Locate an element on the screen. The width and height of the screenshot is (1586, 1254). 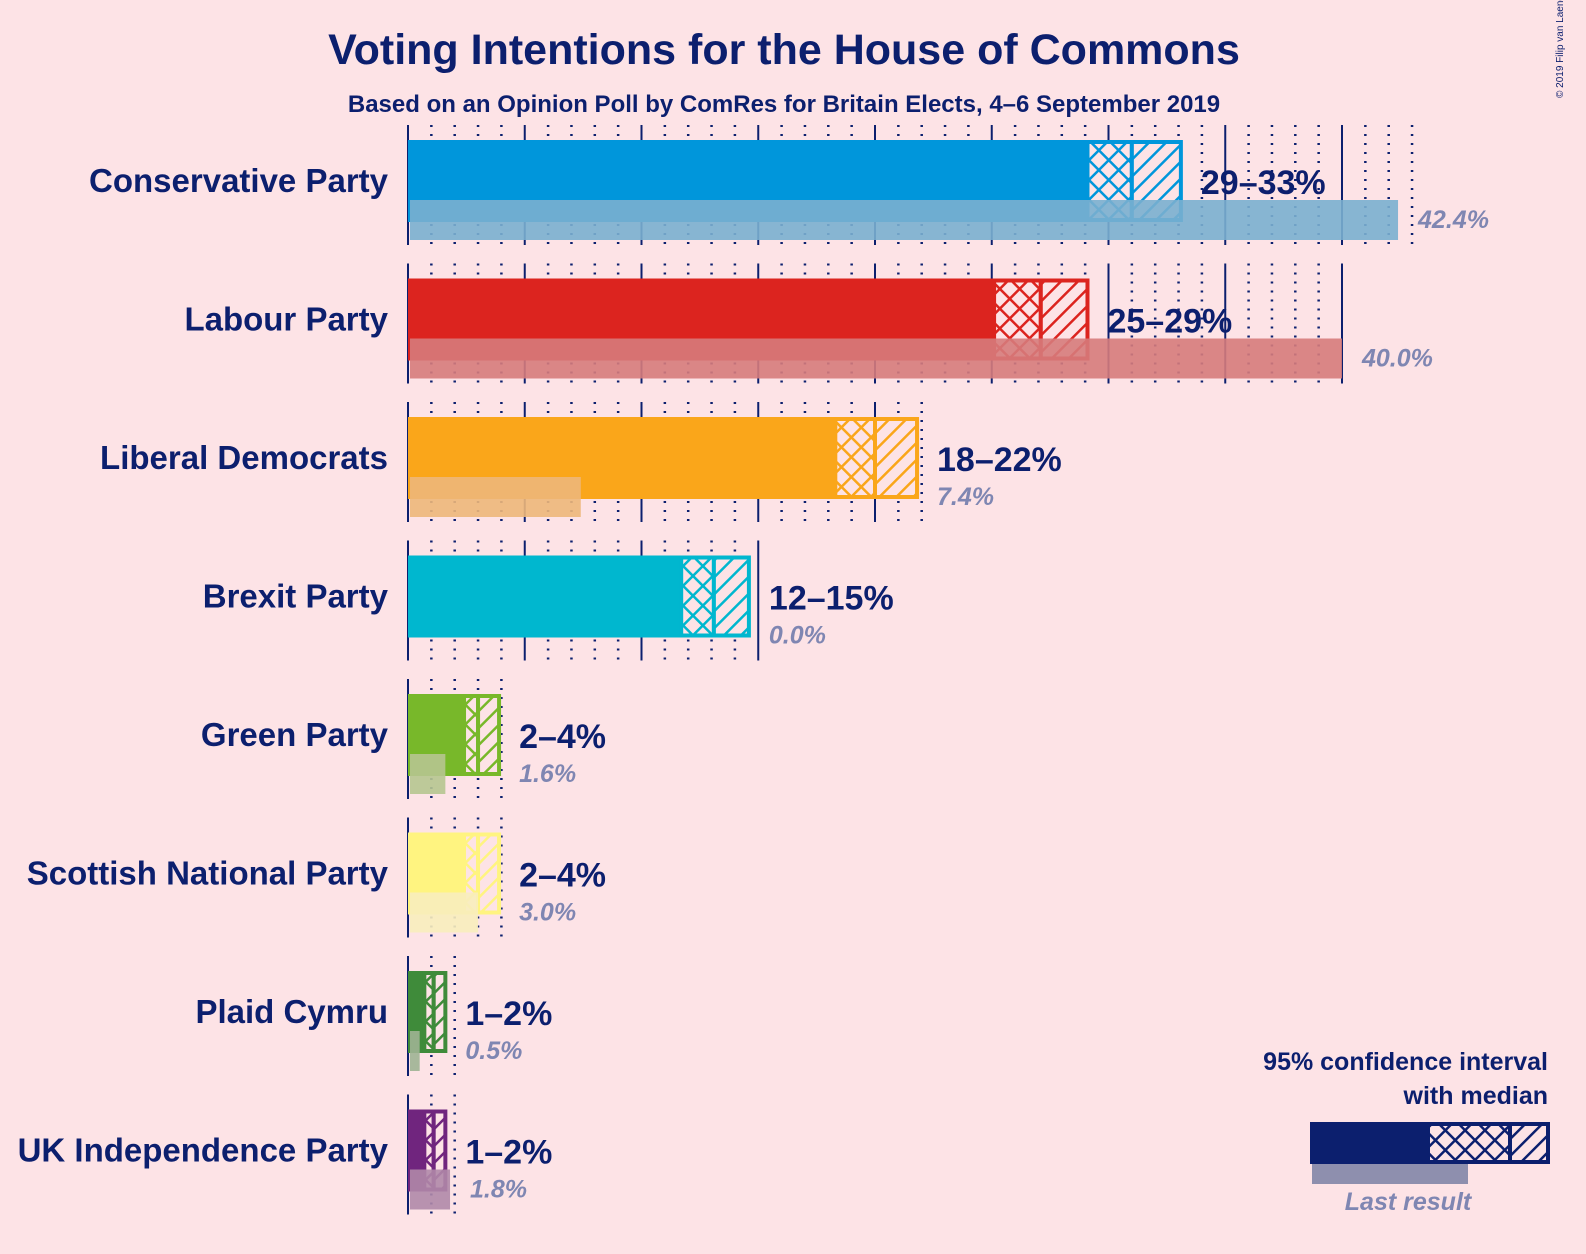
party-row: Scottish National Party 2–4% 3.0% is located at coordinates (316, 882).